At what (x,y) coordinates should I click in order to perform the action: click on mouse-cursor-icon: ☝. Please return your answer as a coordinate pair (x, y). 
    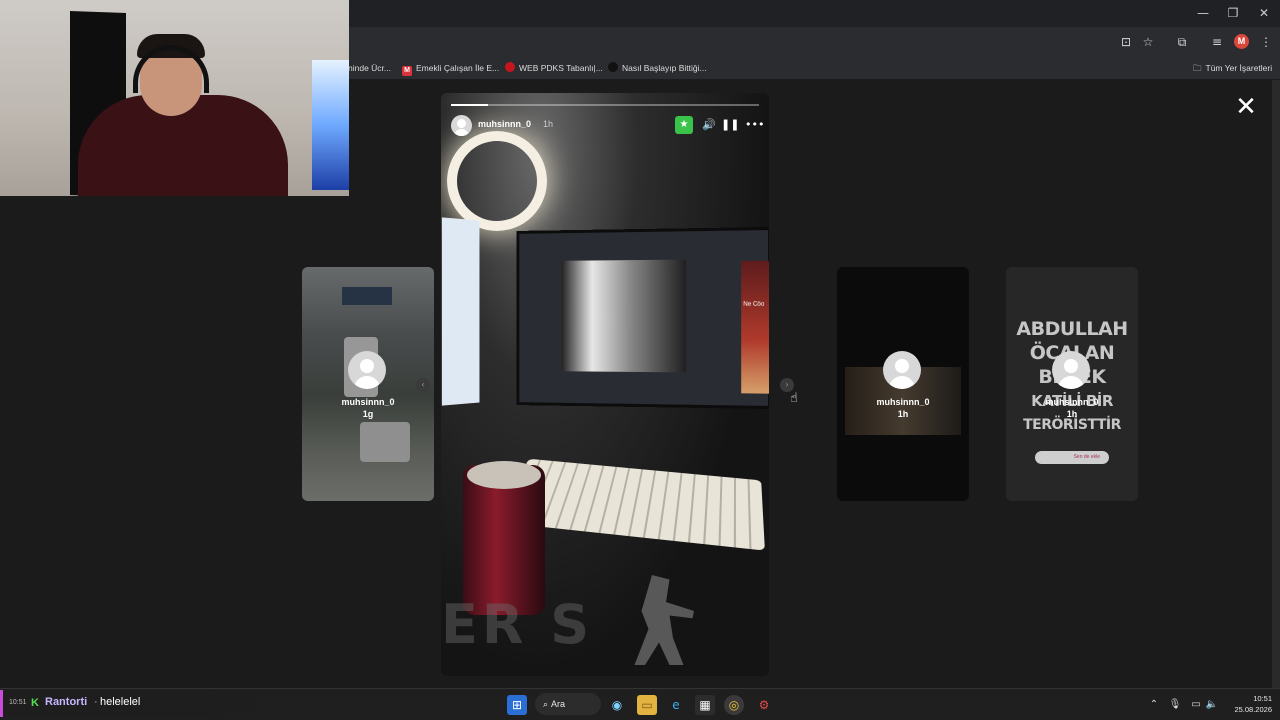
    Looking at the image, I should click on (794, 398).